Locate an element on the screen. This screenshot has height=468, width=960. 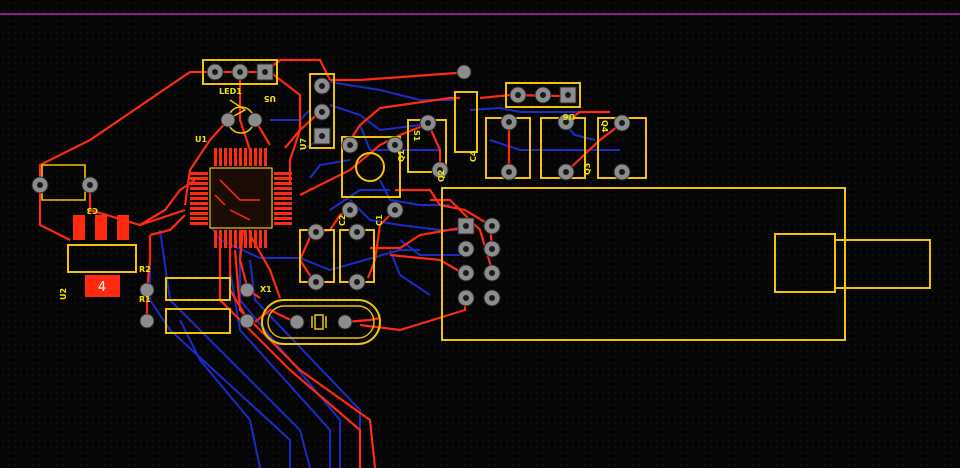
label-x1: X1 is located at coordinates (266, 289).